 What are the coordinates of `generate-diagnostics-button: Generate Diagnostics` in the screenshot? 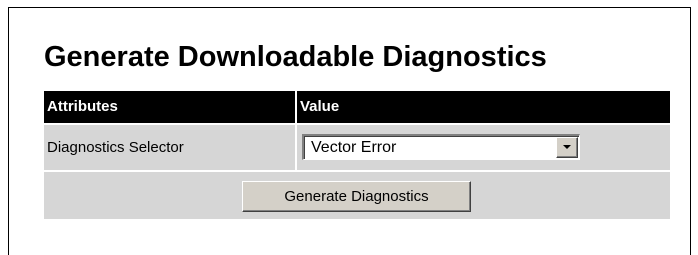 It's located at (356, 196).